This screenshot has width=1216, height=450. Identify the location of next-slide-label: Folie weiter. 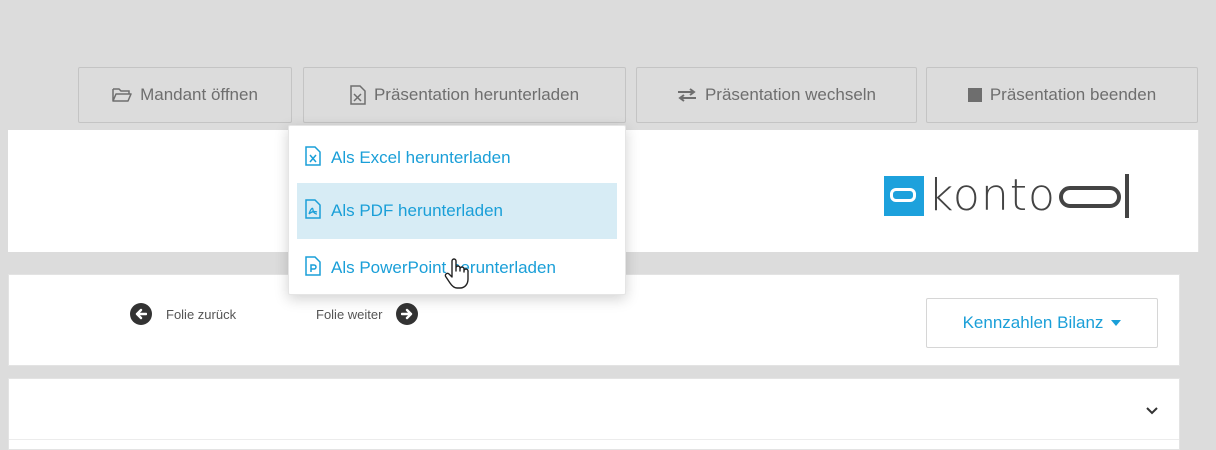
(349, 314).